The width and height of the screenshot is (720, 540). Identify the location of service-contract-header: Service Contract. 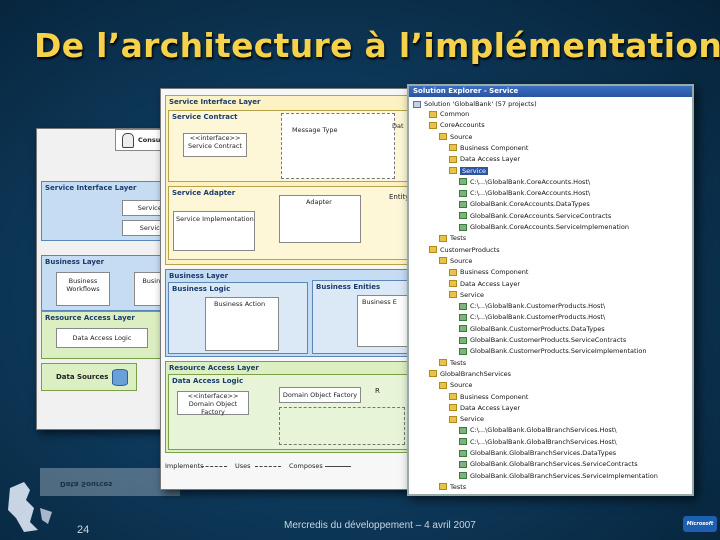
(205, 117).